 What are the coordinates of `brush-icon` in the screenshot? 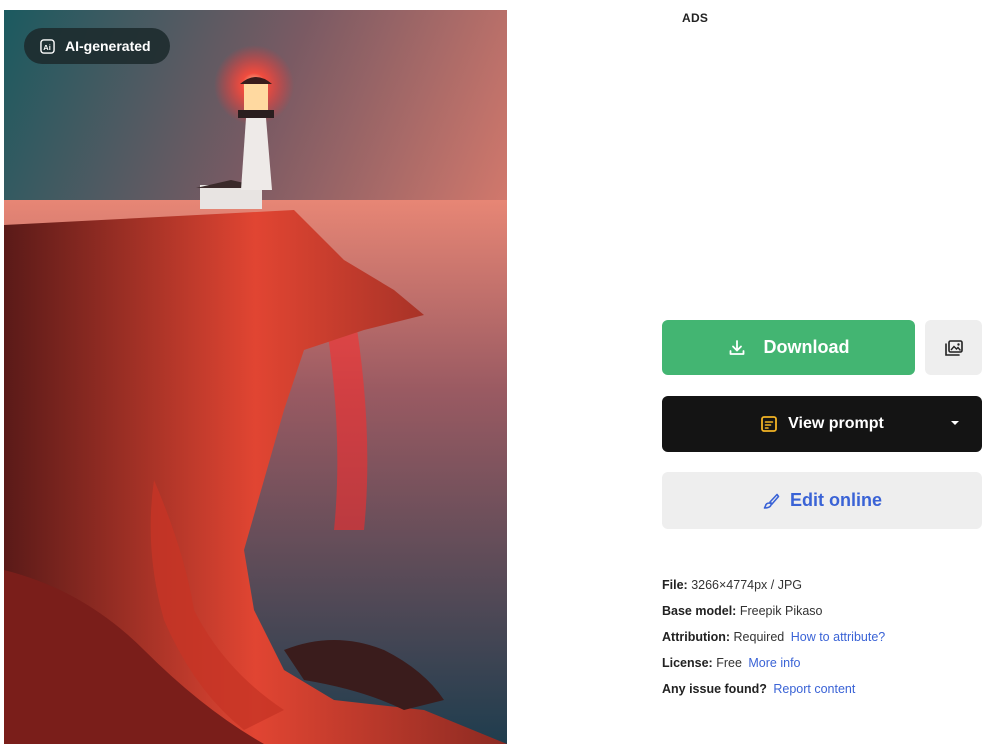 It's located at (771, 501).